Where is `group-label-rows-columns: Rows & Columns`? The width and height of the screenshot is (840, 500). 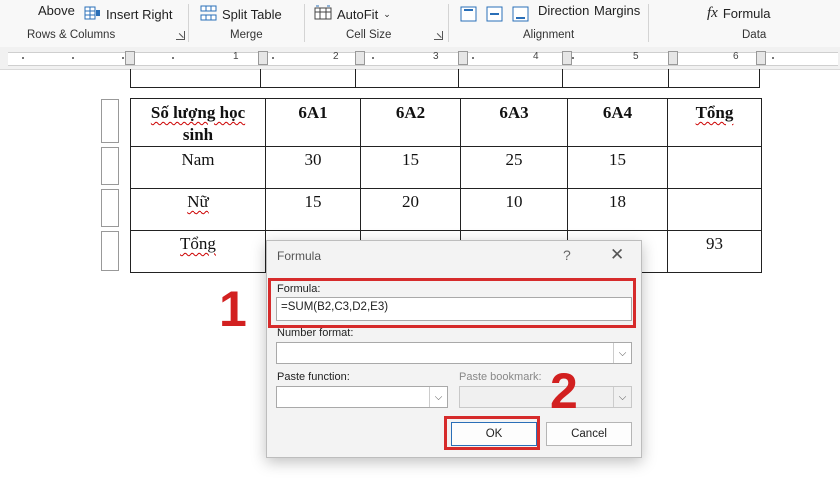 group-label-rows-columns: Rows & Columns is located at coordinates (71, 35).